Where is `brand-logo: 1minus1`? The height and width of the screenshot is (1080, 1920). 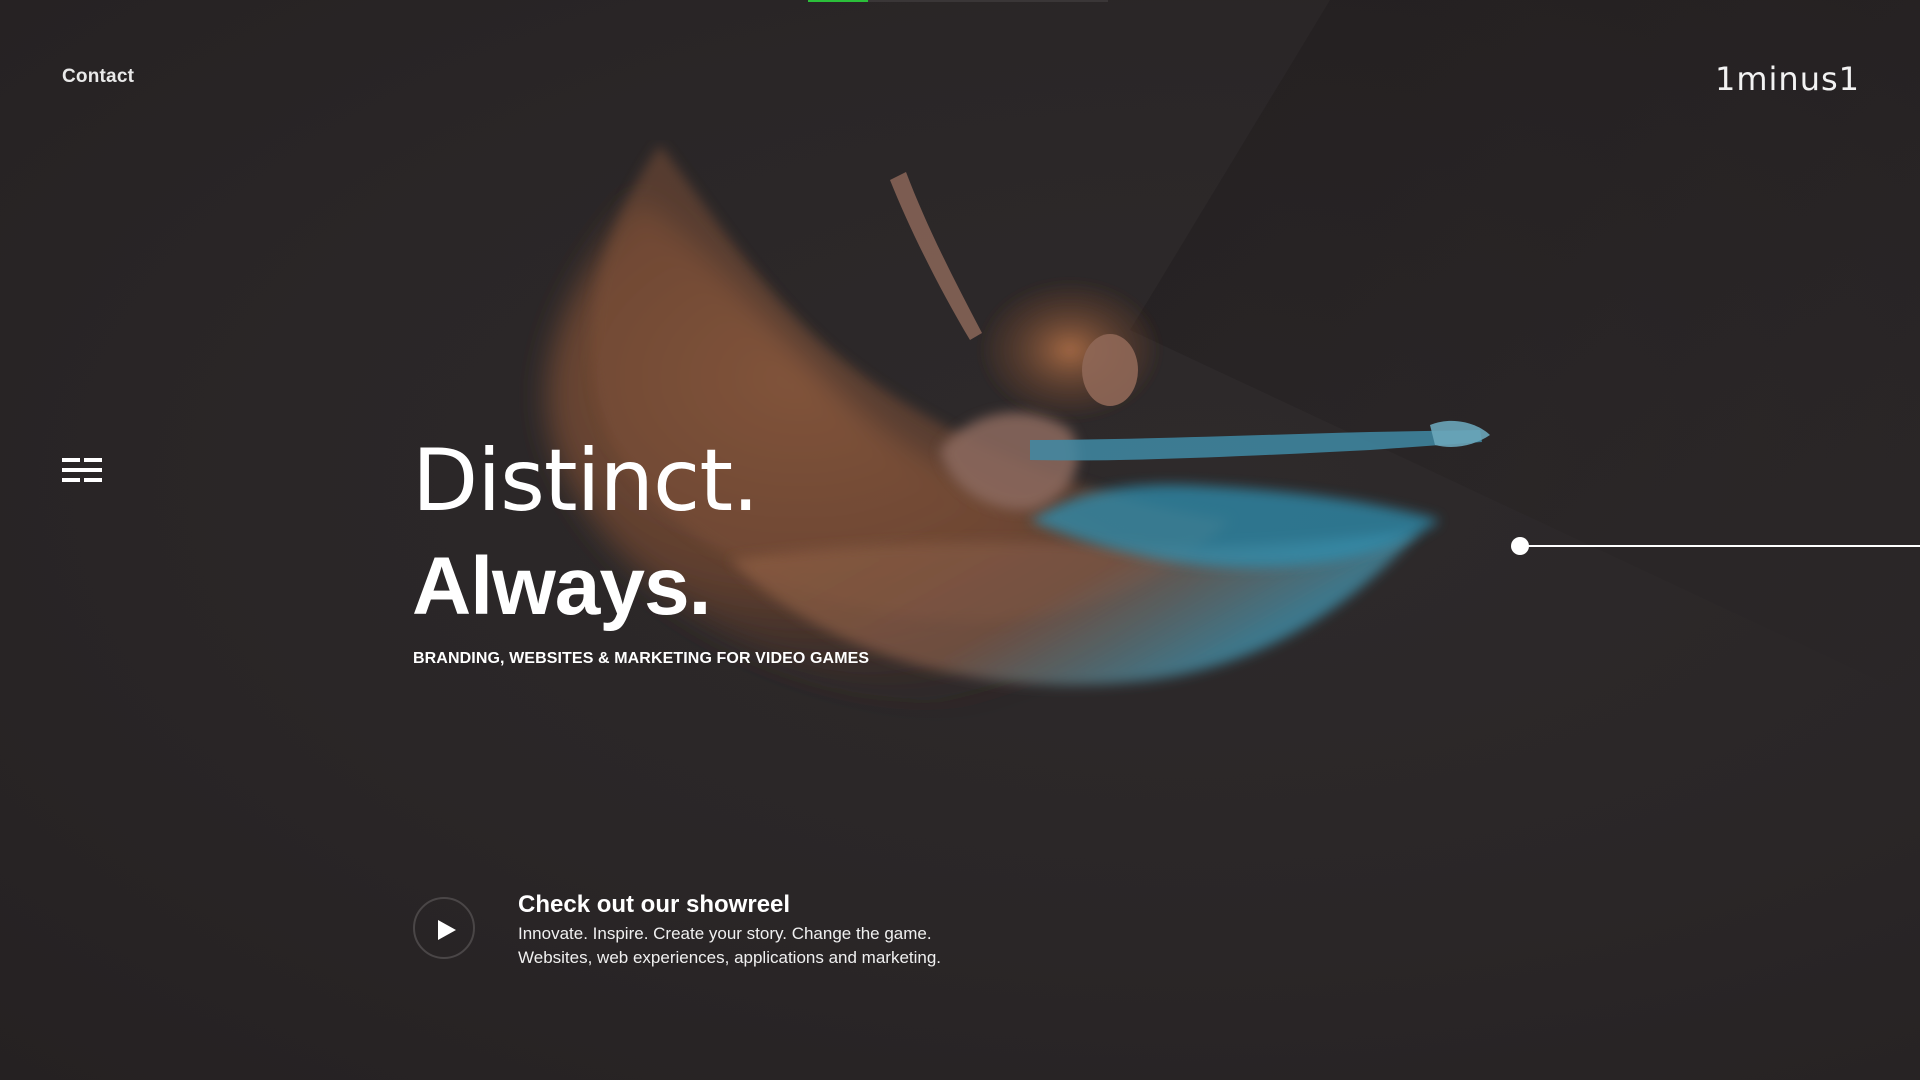 brand-logo: 1minus1 is located at coordinates (1787, 79).